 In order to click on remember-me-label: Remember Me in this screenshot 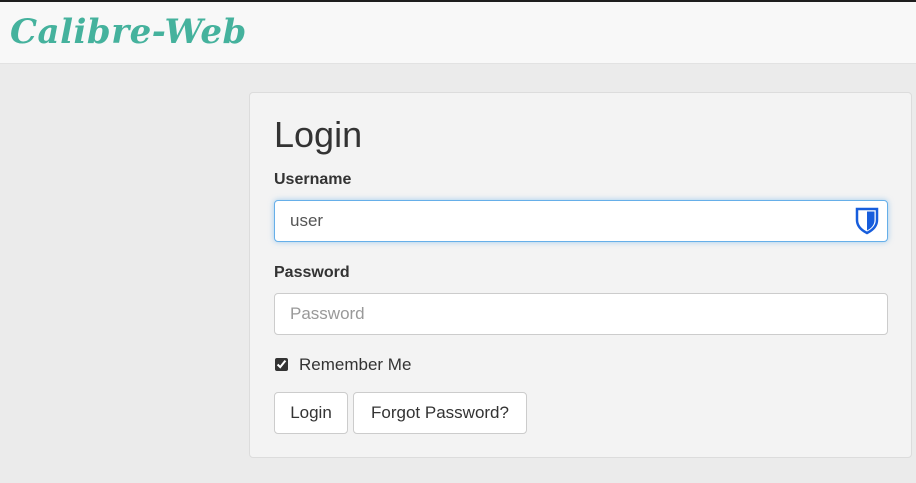, I will do `click(355, 364)`.